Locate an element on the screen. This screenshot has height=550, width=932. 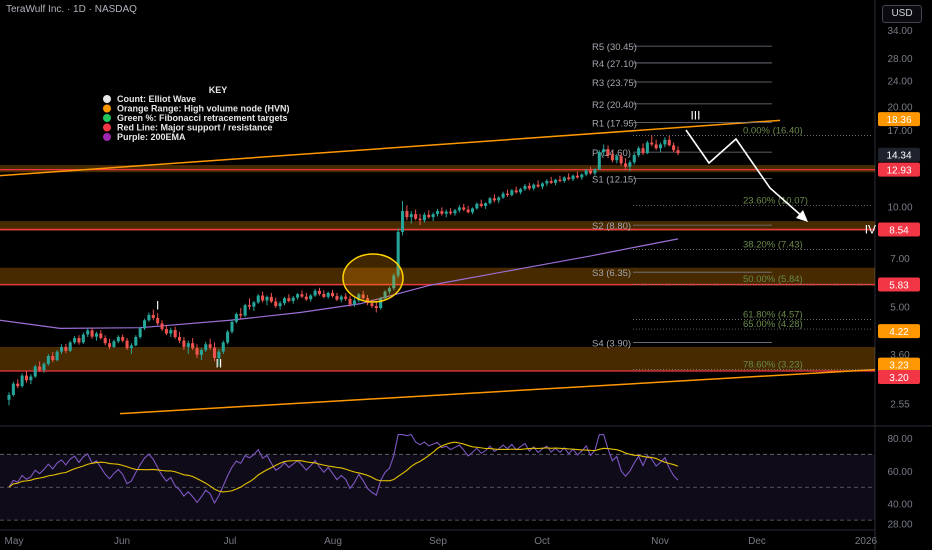
key-label: Red Line: Major support / resistance is located at coordinates (195, 128).